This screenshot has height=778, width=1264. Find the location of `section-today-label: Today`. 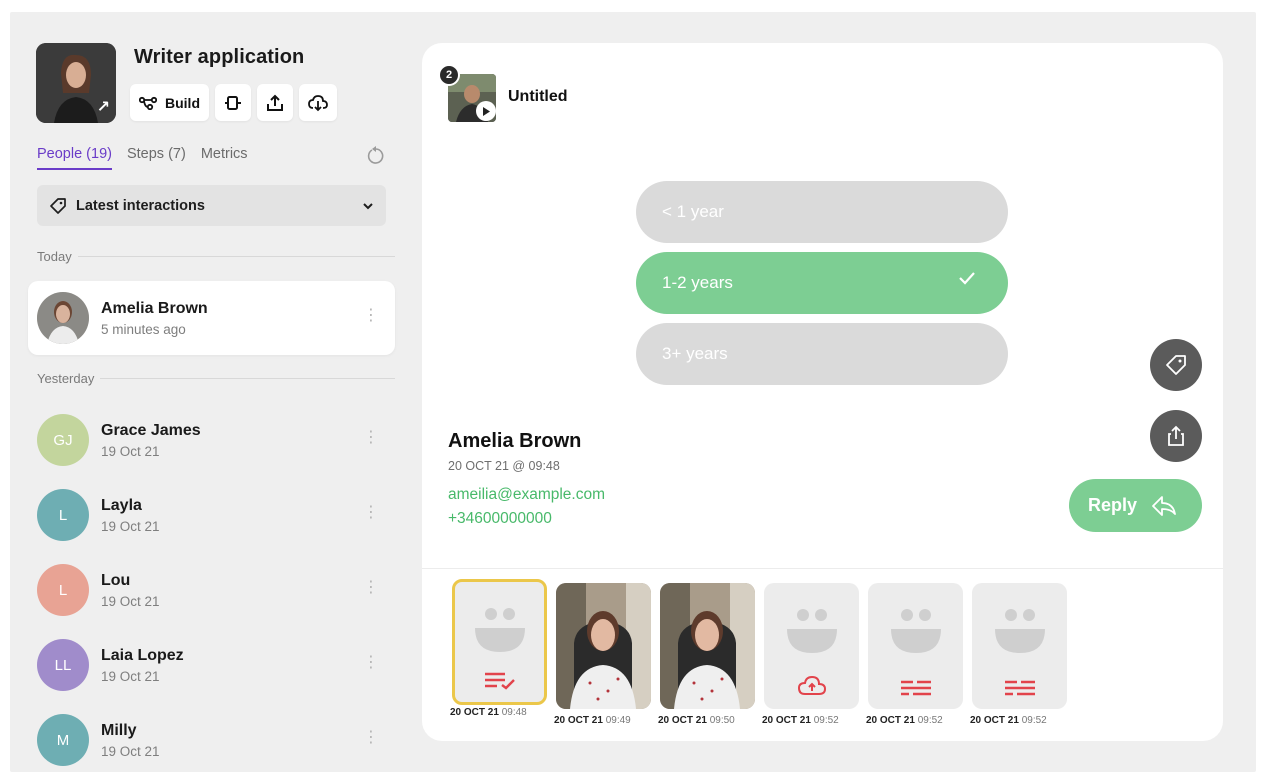

section-today-label: Today is located at coordinates (54, 256).